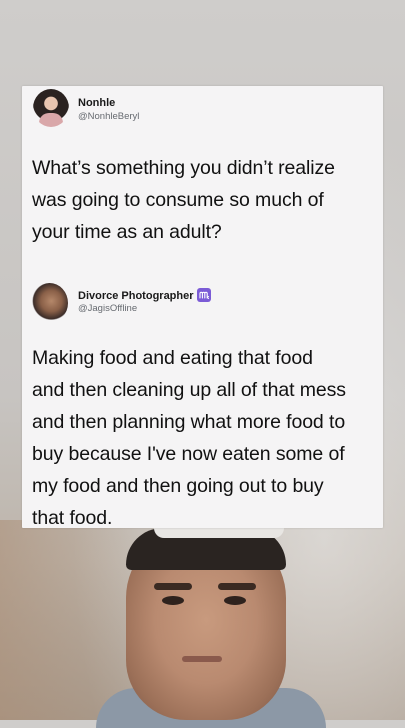  What do you see at coordinates (189, 390) in the screenshot?
I see `tweet2-line: and then cleaning up all of that mess` at bounding box center [189, 390].